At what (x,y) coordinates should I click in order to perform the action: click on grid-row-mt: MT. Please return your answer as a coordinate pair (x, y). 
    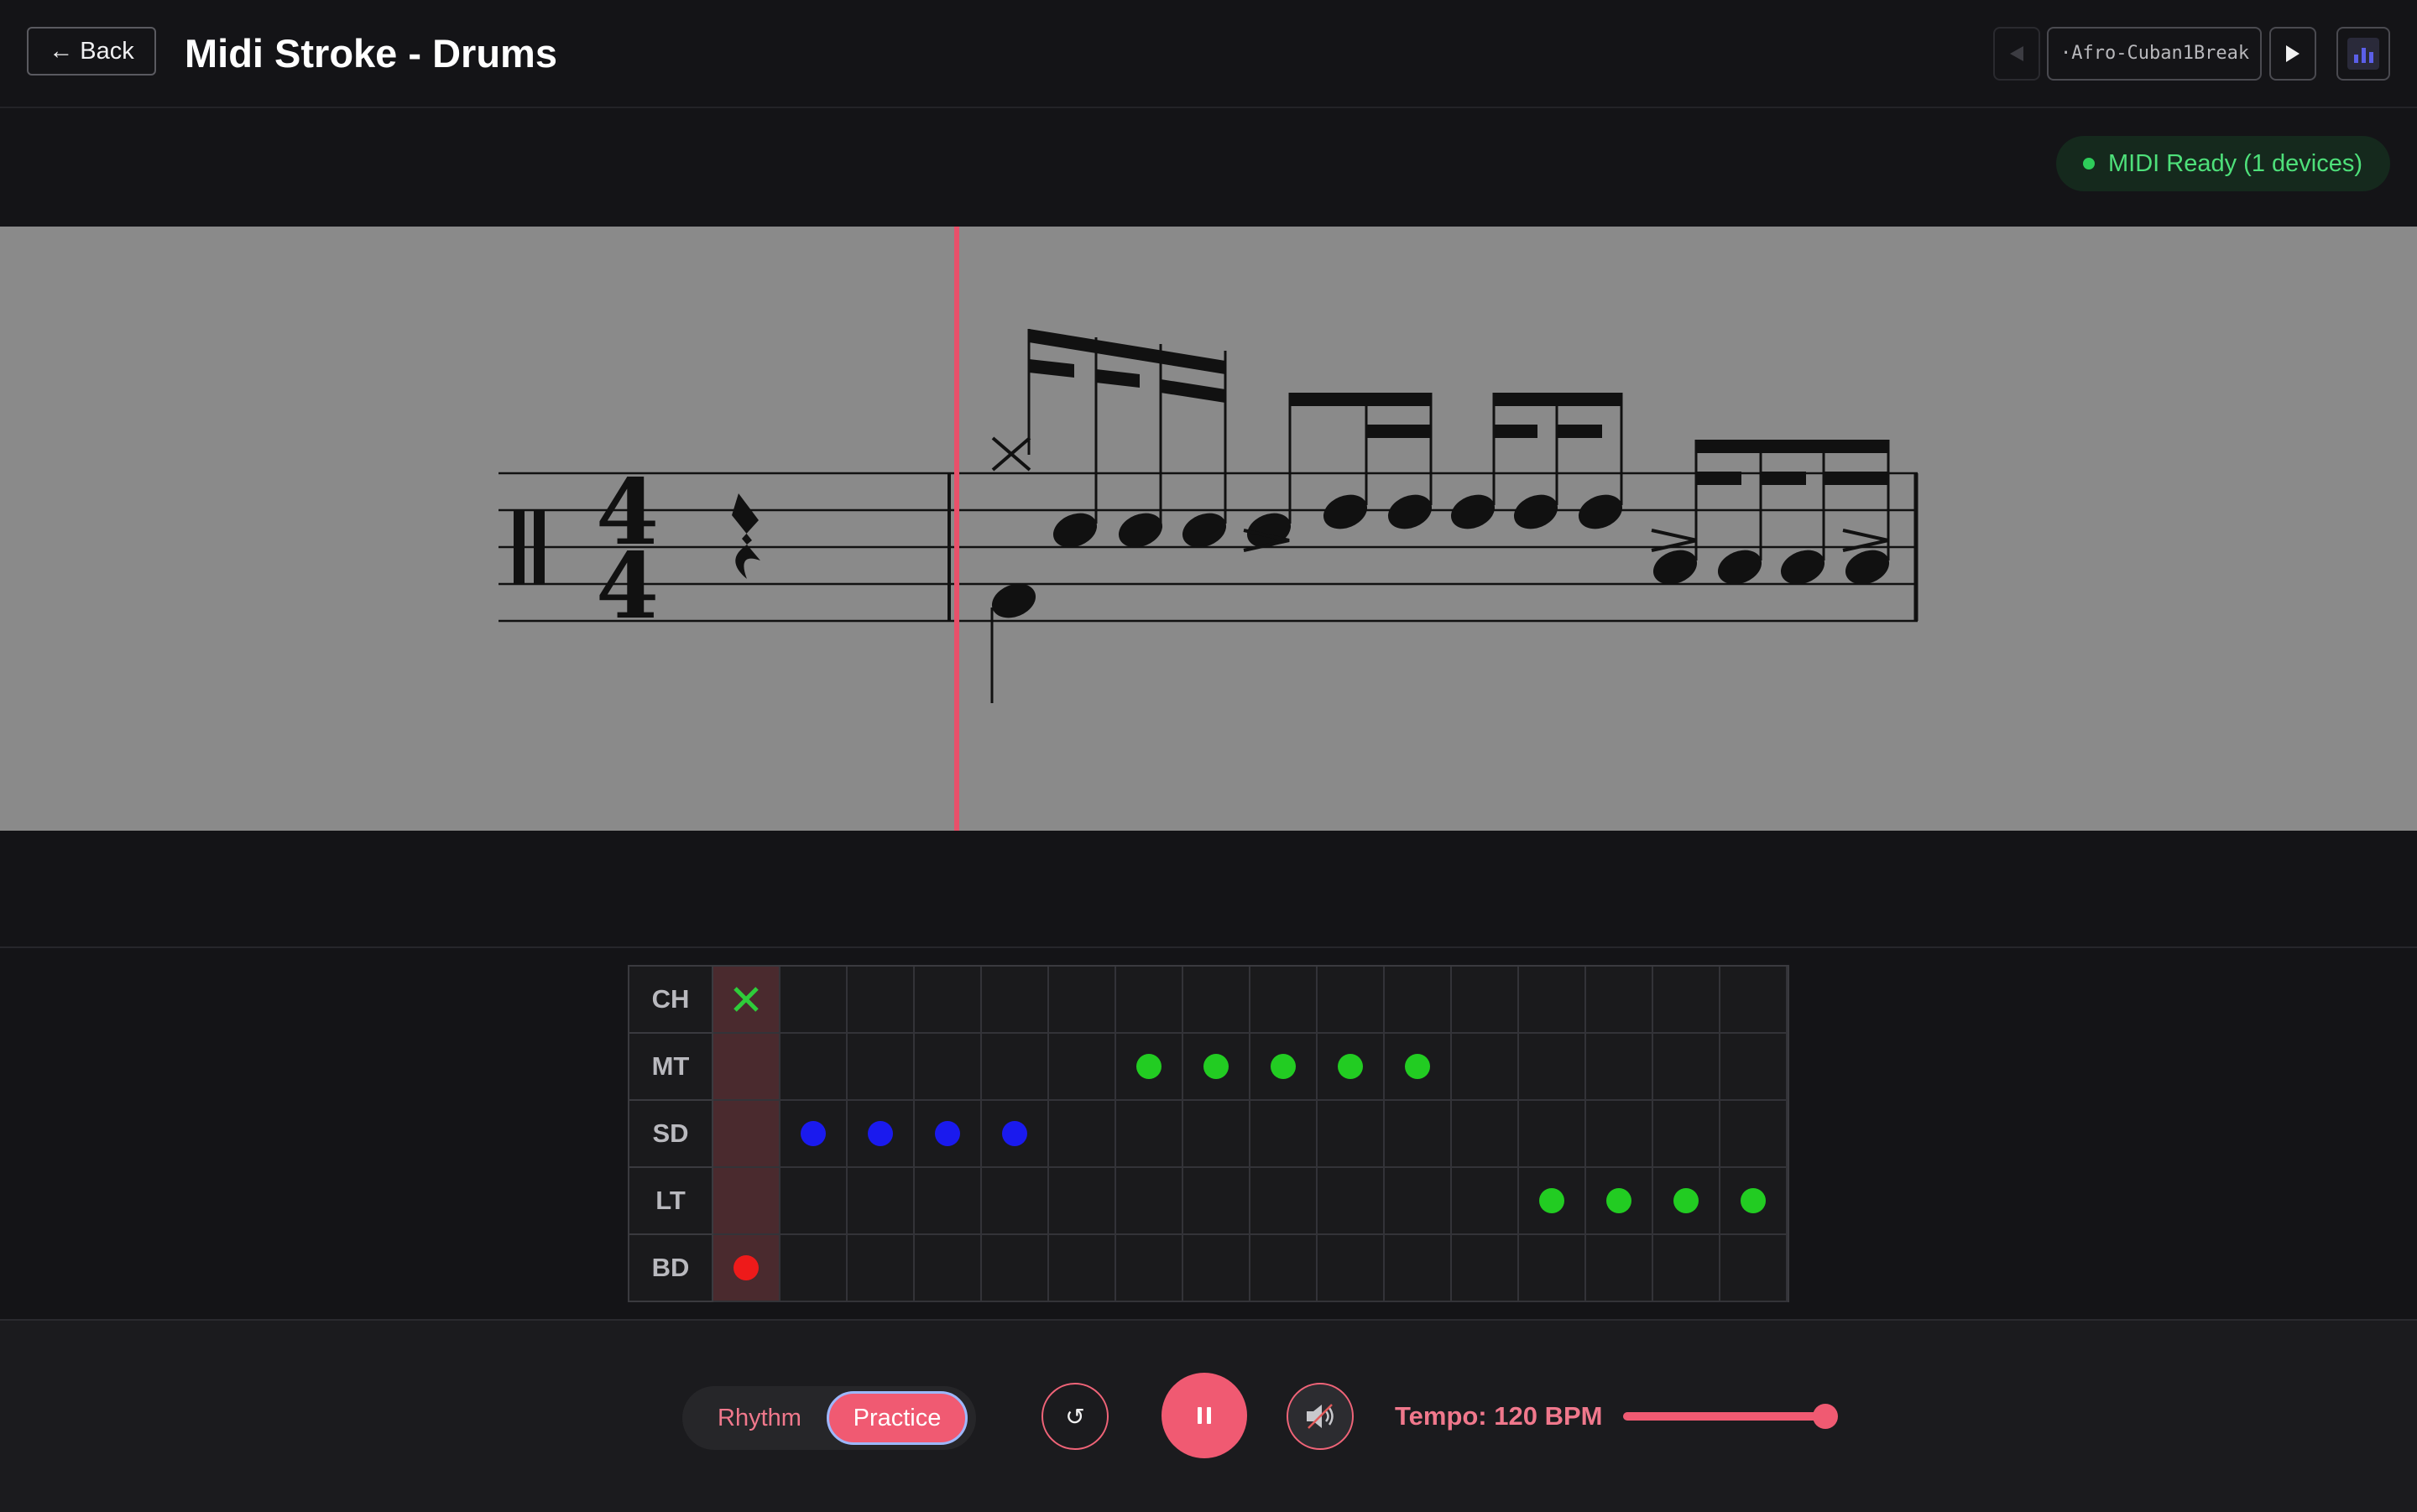
    Looking at the image, I should click on (1208, 1067).